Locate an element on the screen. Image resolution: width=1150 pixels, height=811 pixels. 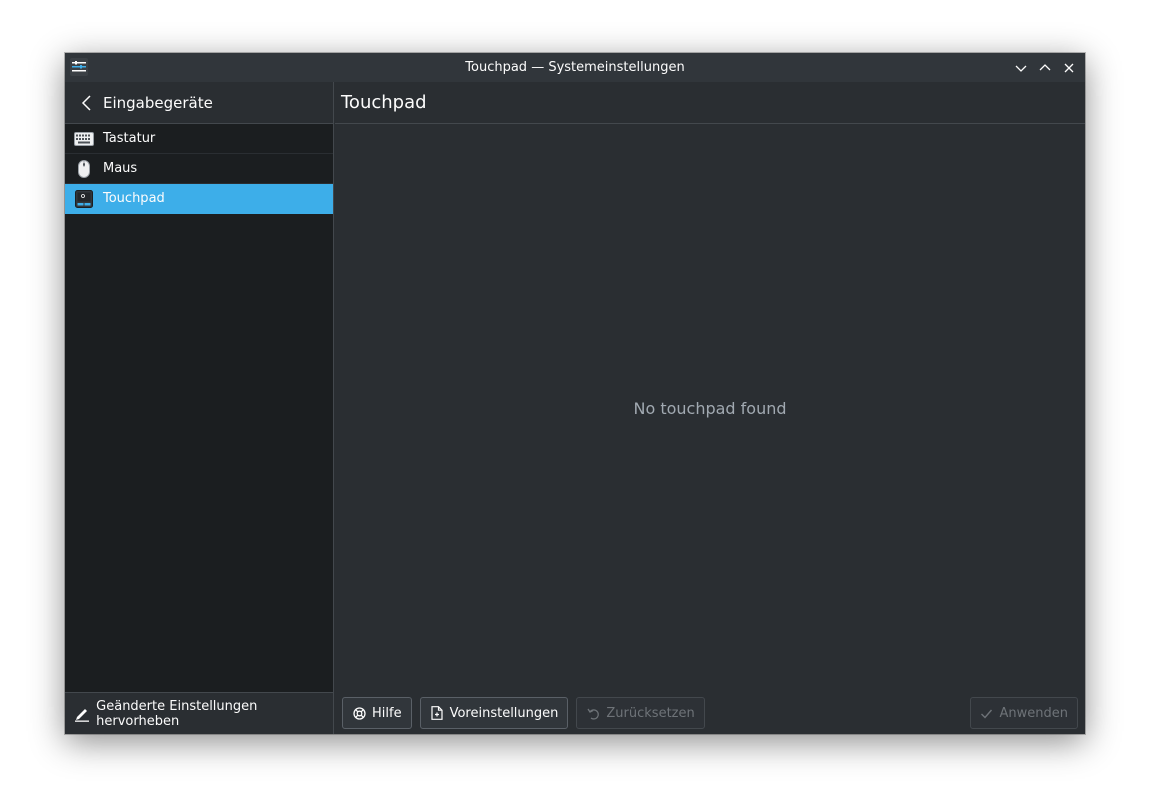
app-menu-icon is located at coordinates (79, 67).